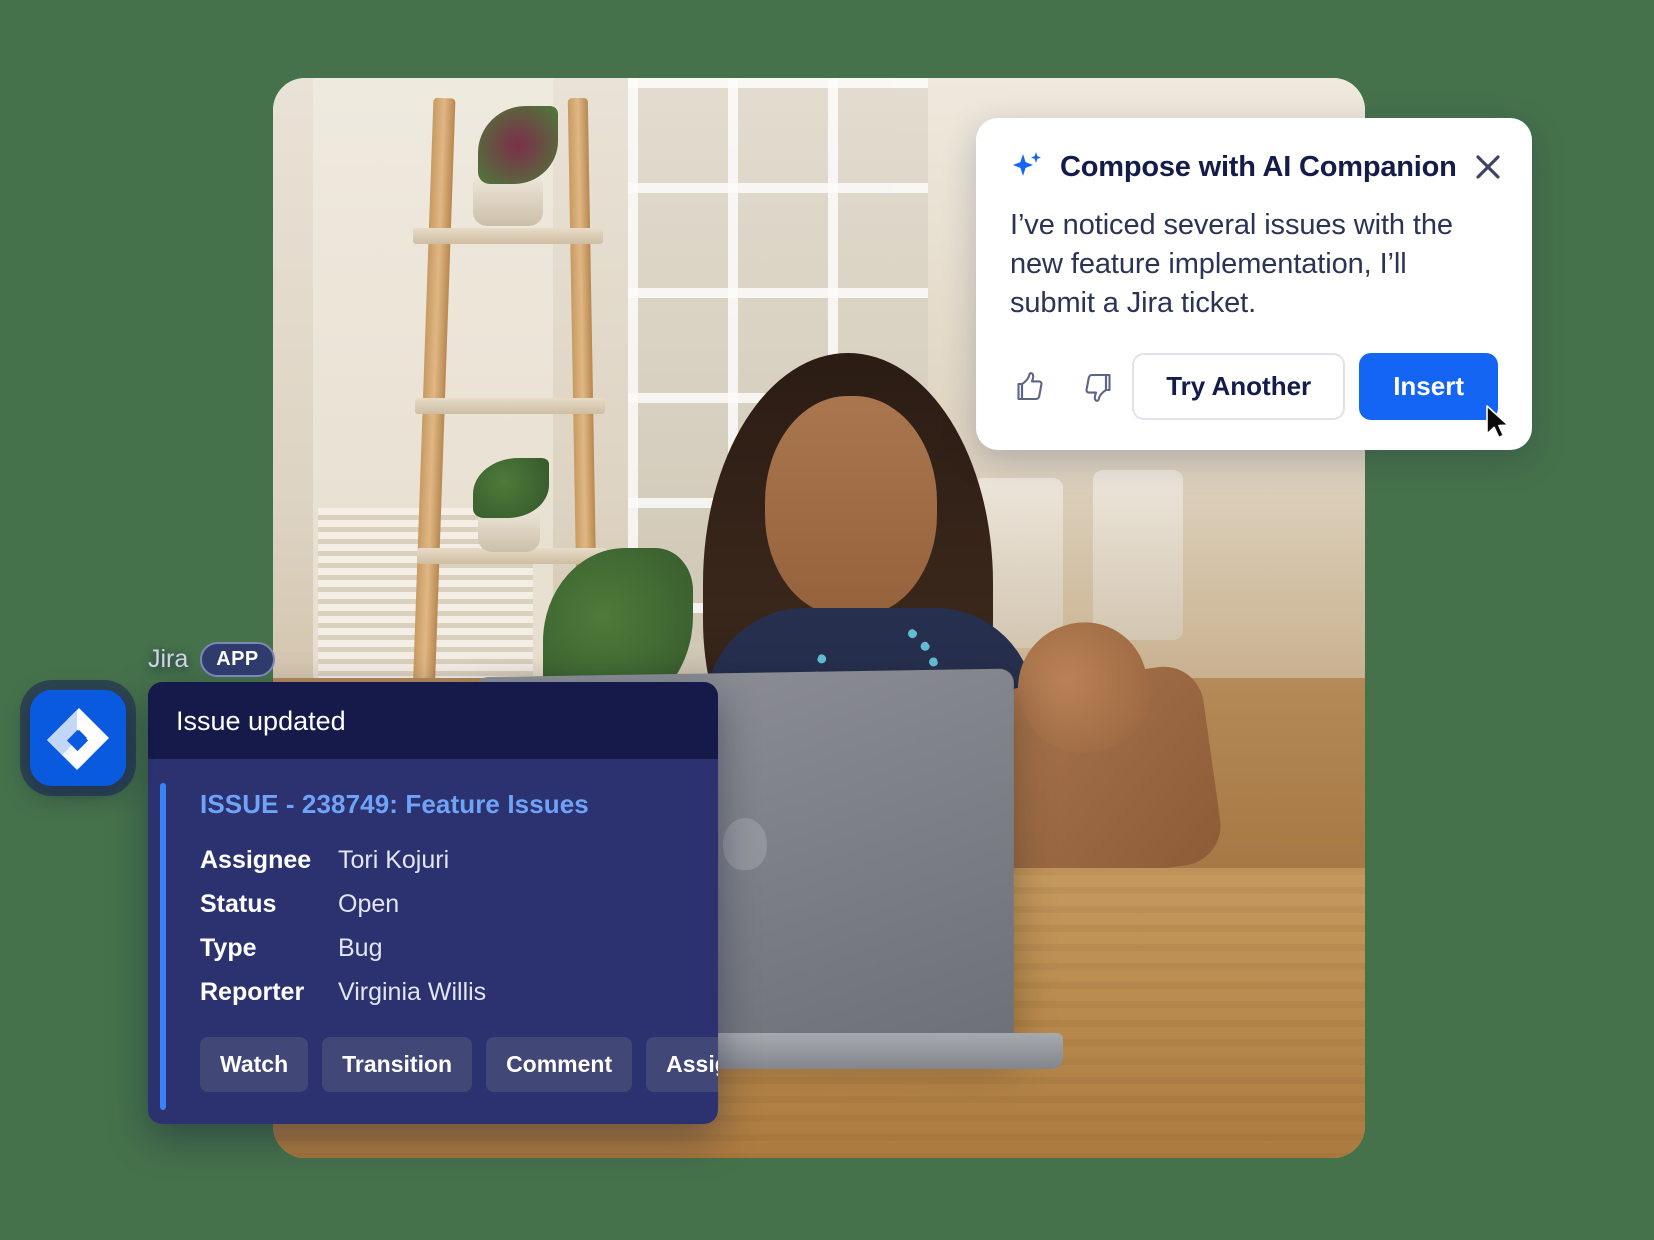  What do you see at coordinates (682, 1064) in the screenshot?
I see `assign-button: Assign` at bounding box center [682, 1064].